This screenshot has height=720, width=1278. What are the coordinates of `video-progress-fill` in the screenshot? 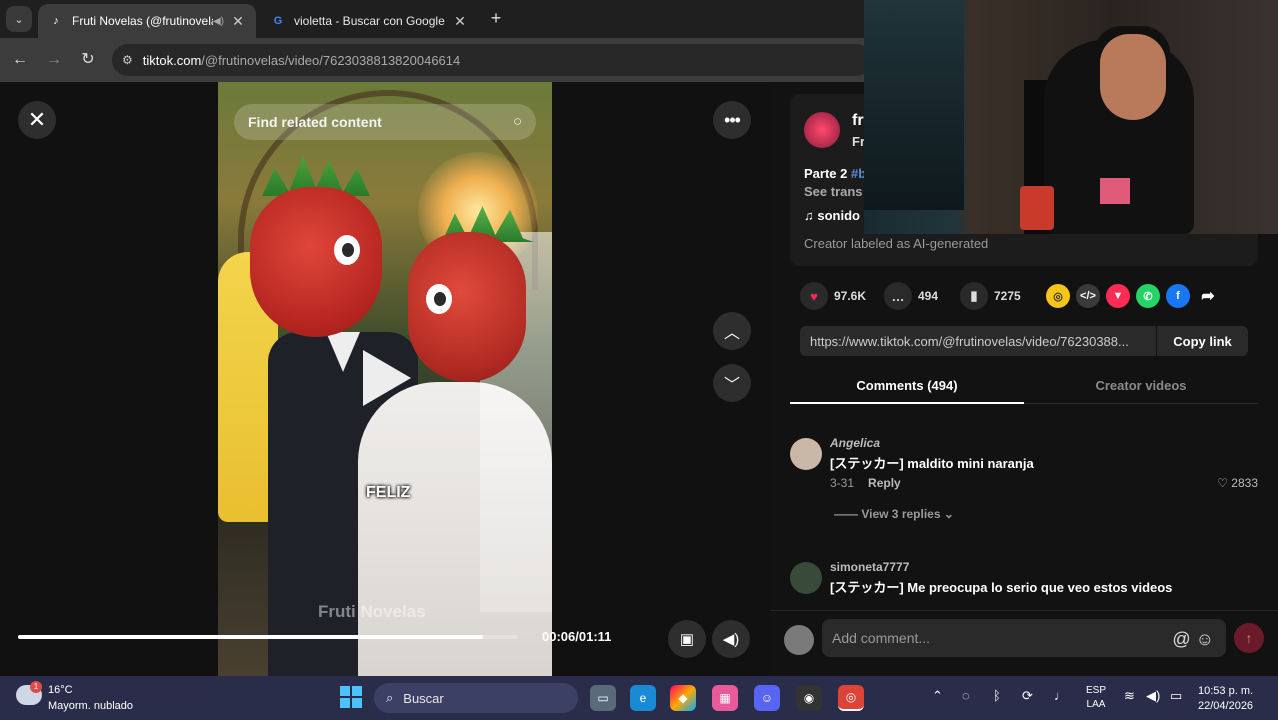 It's located at (250, 637).